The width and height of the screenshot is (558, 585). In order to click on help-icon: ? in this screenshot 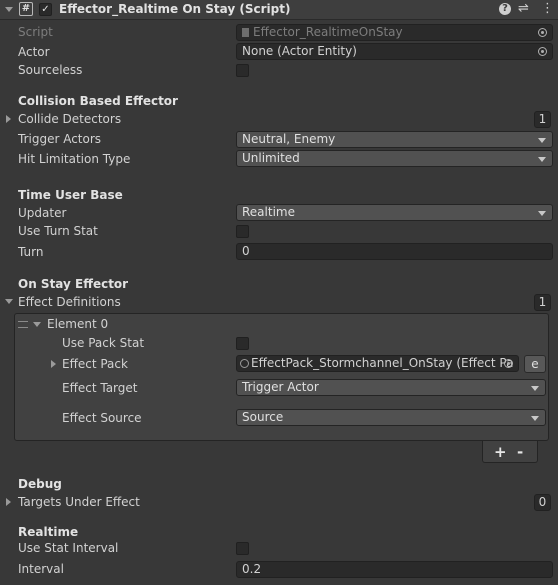, I will do `click(505, 9)`.